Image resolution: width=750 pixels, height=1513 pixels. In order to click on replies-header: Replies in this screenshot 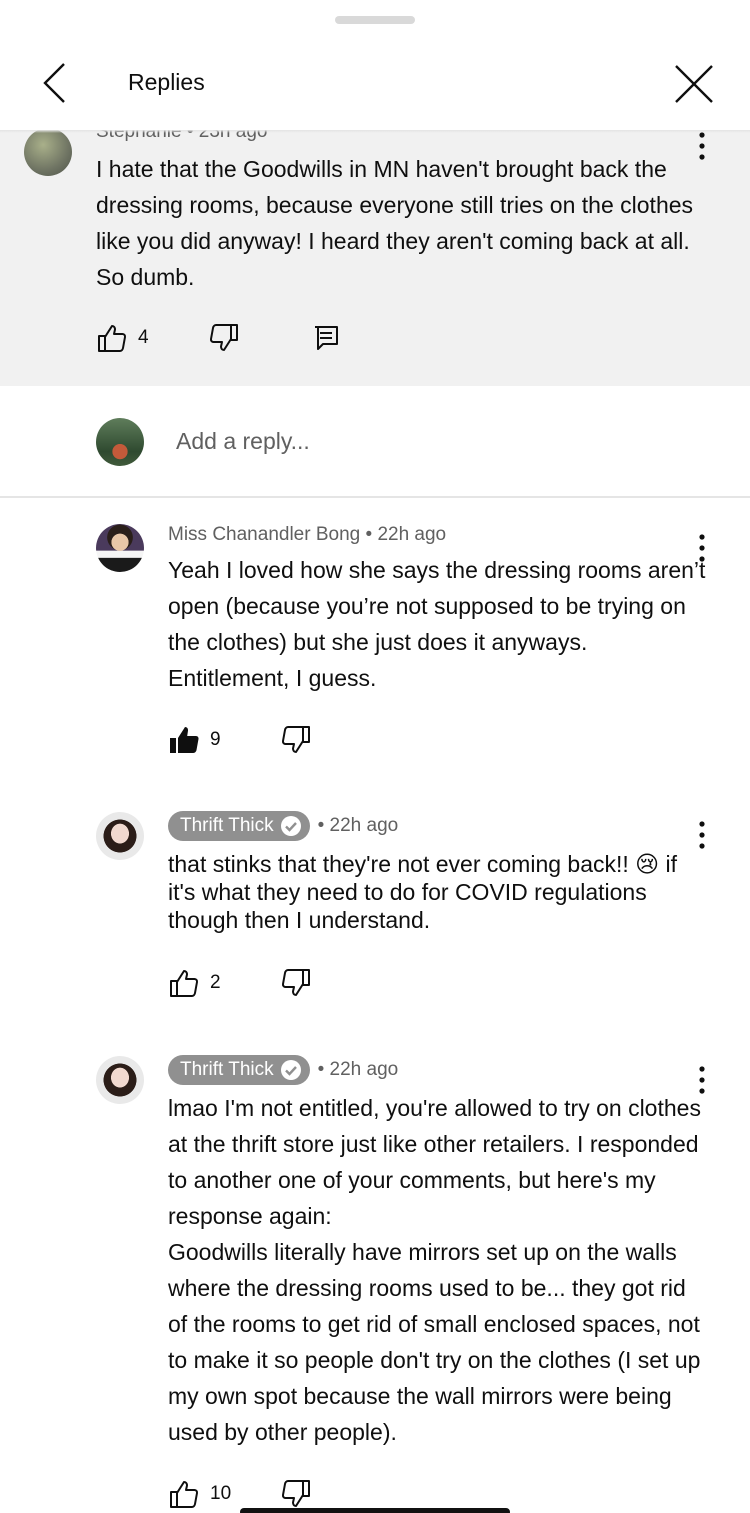, I will do `click(375, 85)`.